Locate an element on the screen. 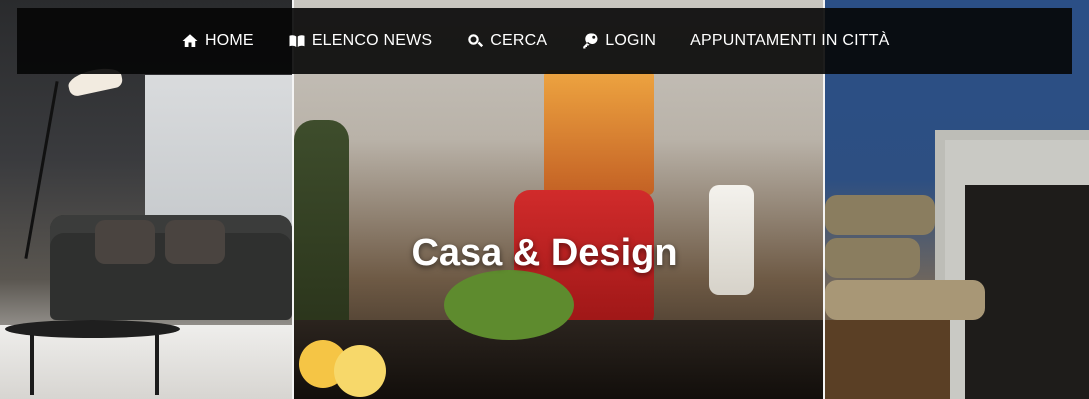 The height and width of the screenshot is (399, 1089). home-icon is located at coordinates (190, 41).